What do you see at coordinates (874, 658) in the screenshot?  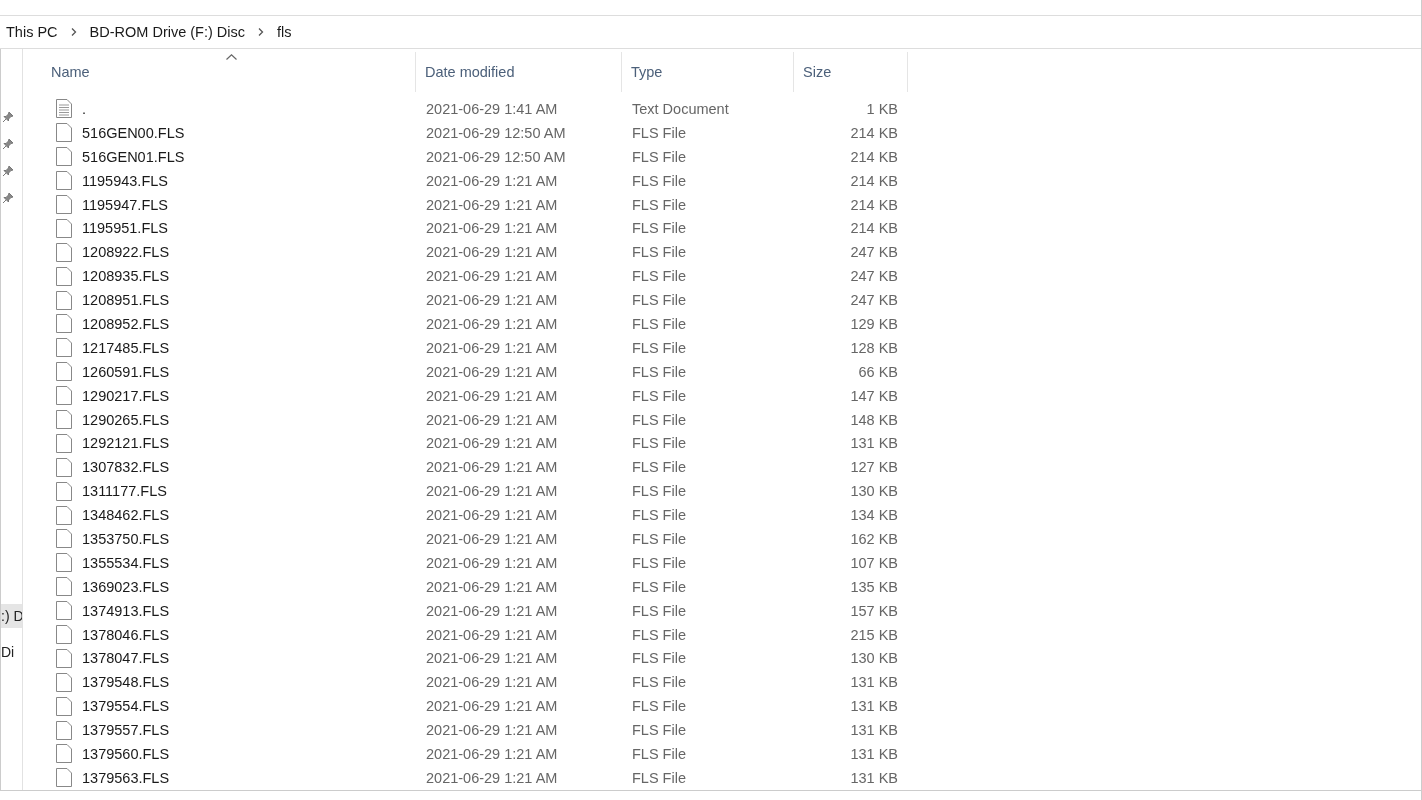 I see `file-size: 130 KB` at bounding box center [874, 658].